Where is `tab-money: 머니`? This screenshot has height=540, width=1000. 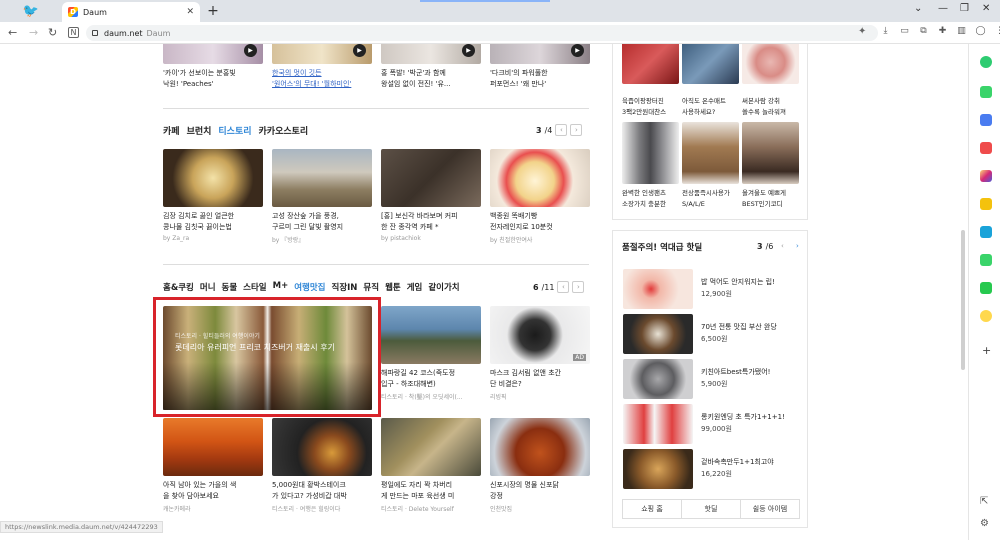 tab-money: 머니 is located at coordinates (208, 287).